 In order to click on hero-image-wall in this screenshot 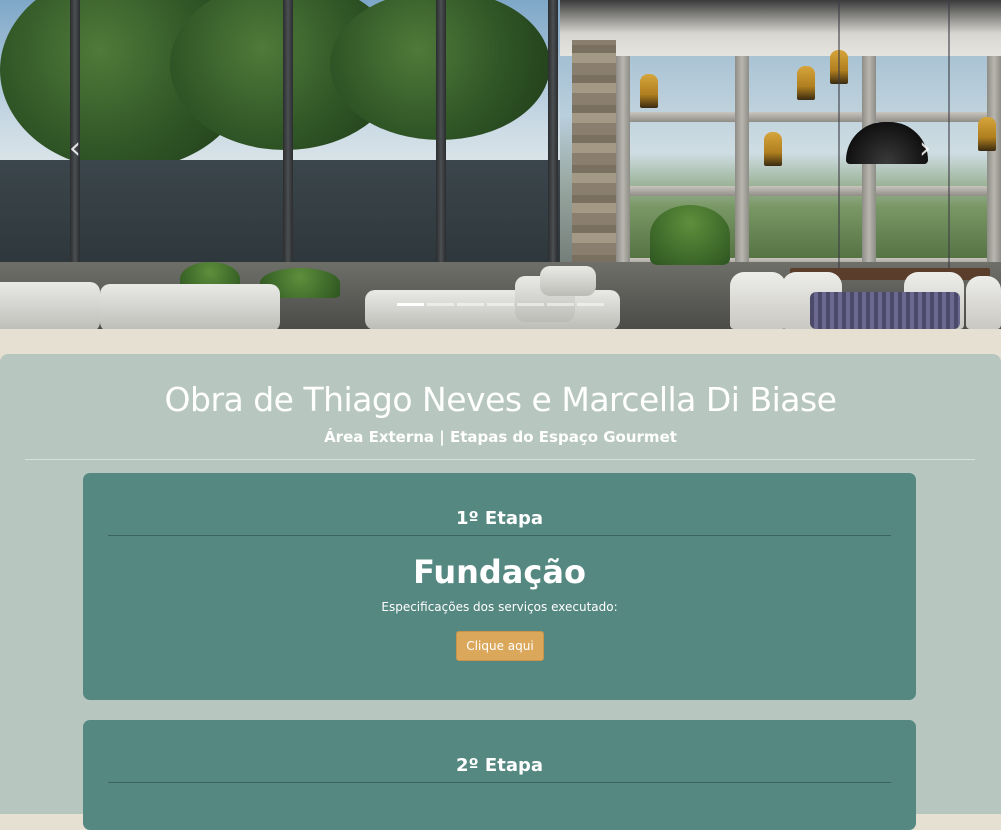, I will do `click(280, 215)`.